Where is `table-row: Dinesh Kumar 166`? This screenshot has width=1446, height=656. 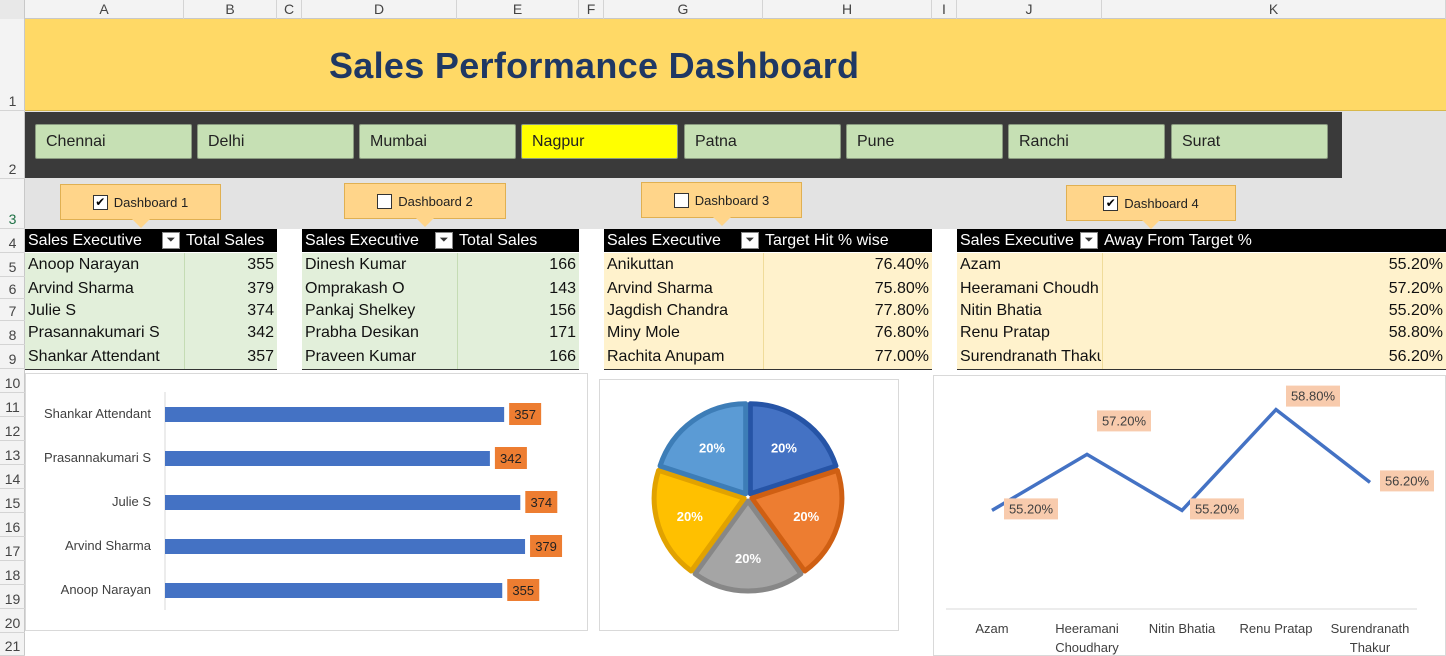 table-row: Dinesh Kumar 166 is located at coordinates (440, 265).